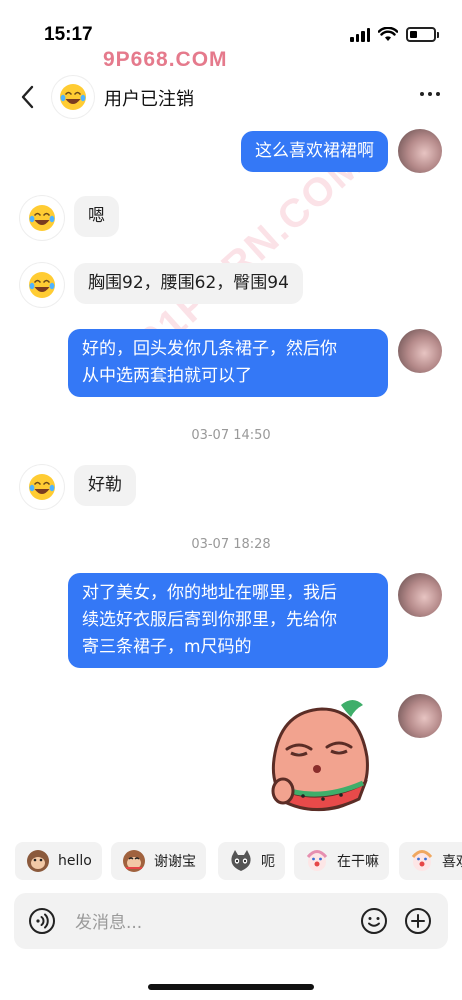 The width and height of the screenshot is (462, 1000). I want to click on message-bubble-other: 嗯, so click(96, 216).